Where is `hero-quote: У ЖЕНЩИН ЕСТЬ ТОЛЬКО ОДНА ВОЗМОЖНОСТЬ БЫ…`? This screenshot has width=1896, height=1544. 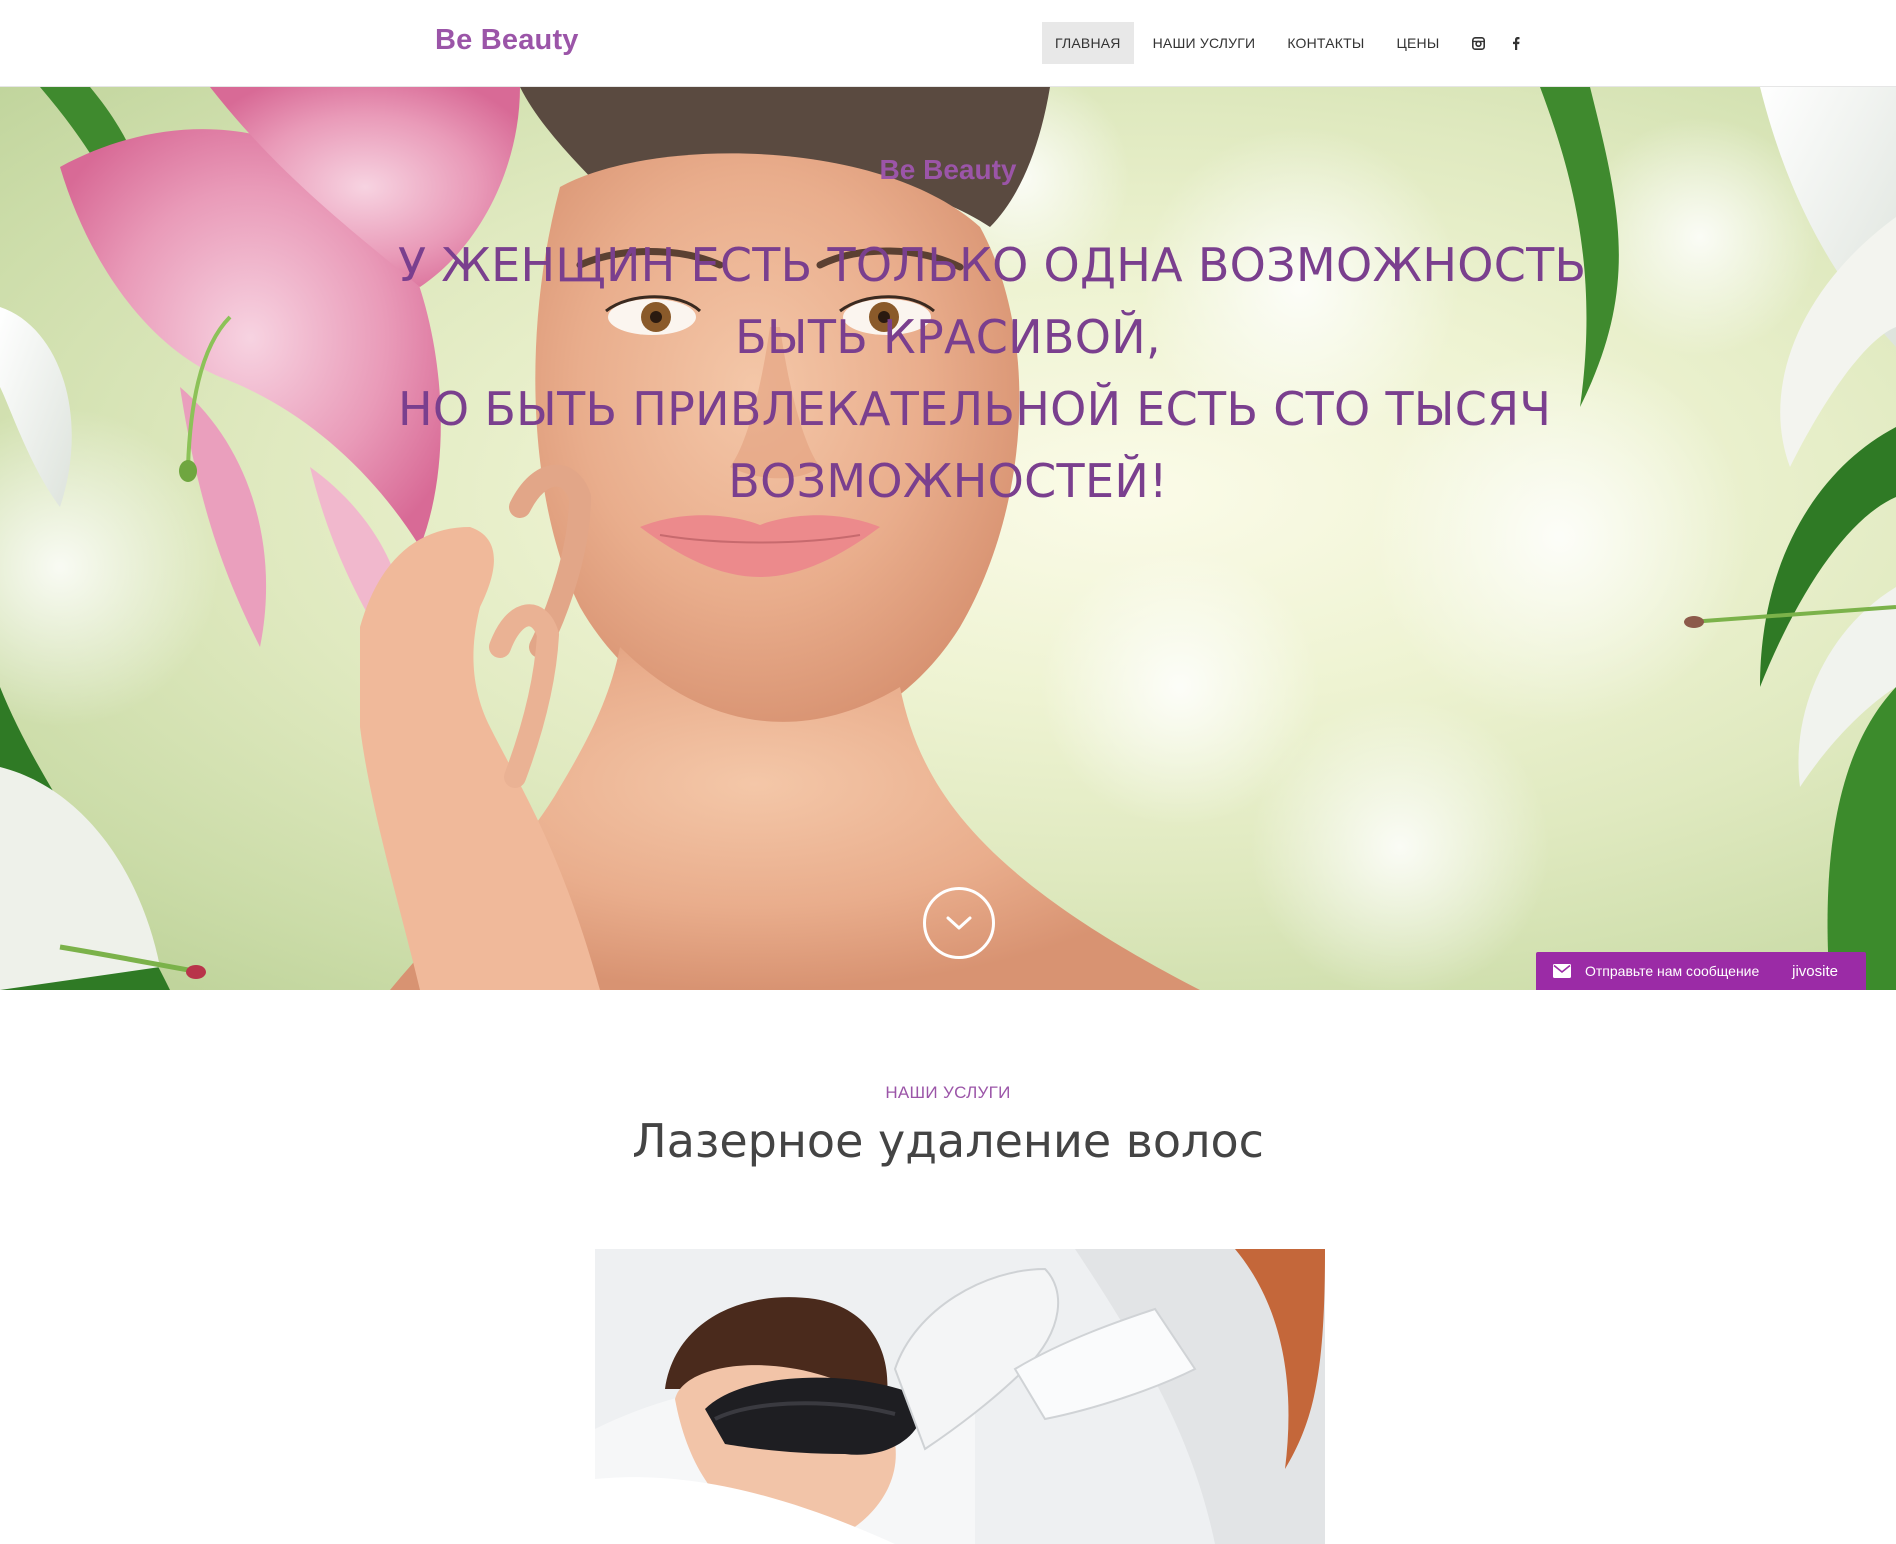
hero-quote: У ЖЕНЩИН ЕСТЬ ТОЛЬКО ОДНА ВОЗМОЖНОСТЬ БЫ… is located at coordinates (992, 373).